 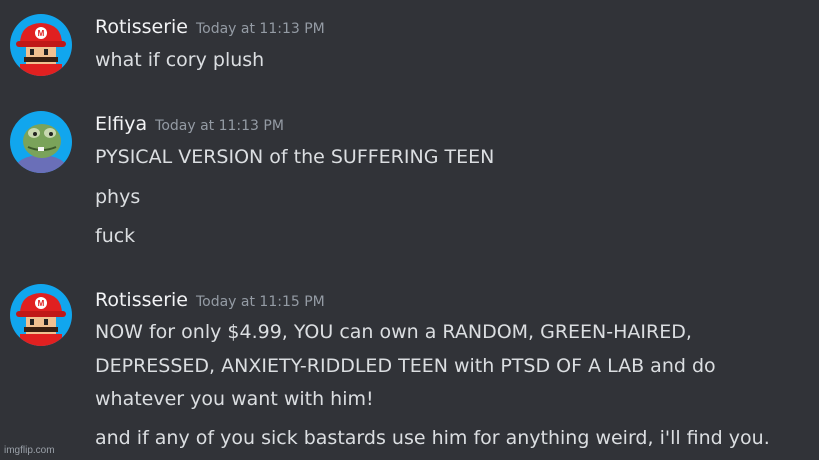 What do you see at coordinates (295, 157) in the screenshot?
I see `message-text: PYSICAL VERSION of the SUFFERING TEEN` at bounding box center [295, 157].